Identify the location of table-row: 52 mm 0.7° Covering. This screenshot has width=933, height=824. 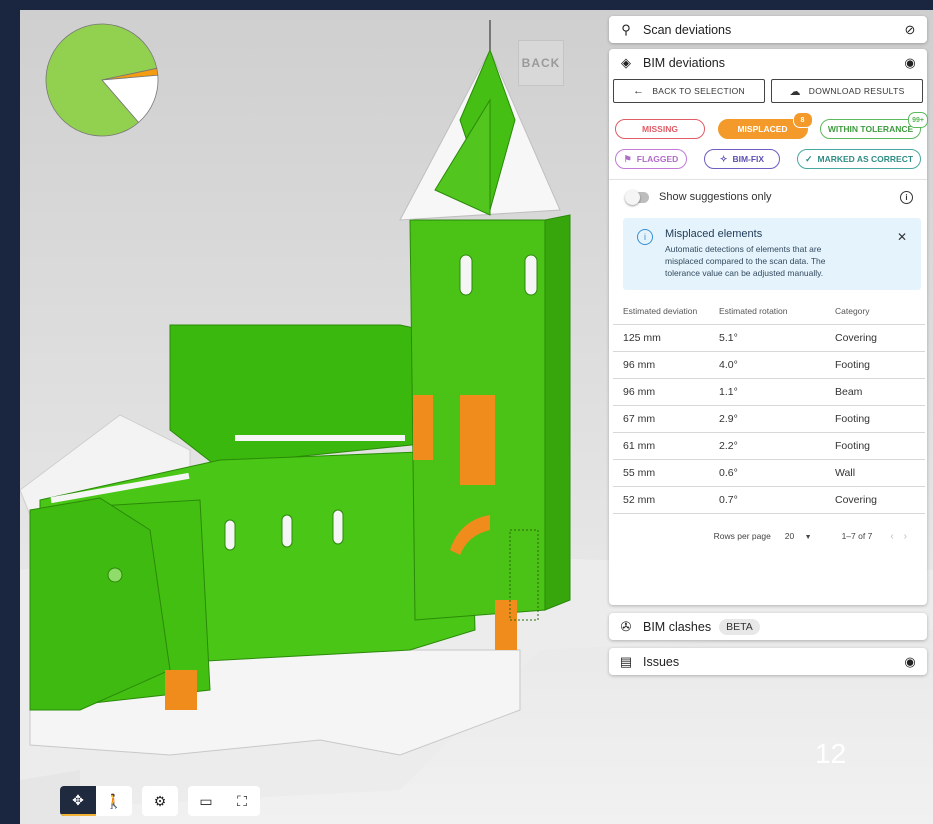
(769, 500).